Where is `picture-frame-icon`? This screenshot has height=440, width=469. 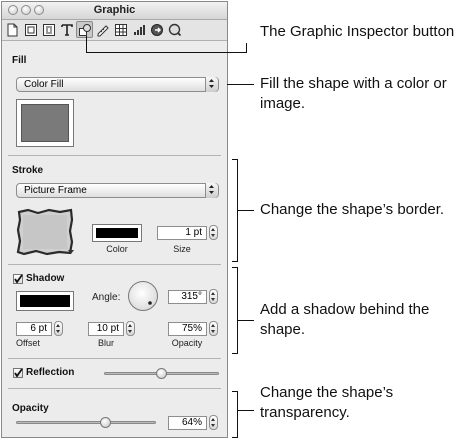
picture-frame-icon is located at coordinates (45, 232).